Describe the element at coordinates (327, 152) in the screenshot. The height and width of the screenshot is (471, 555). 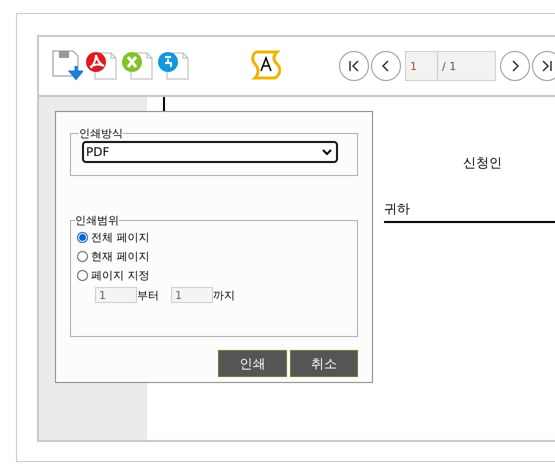
I see `chevron-down-icon` at that location.